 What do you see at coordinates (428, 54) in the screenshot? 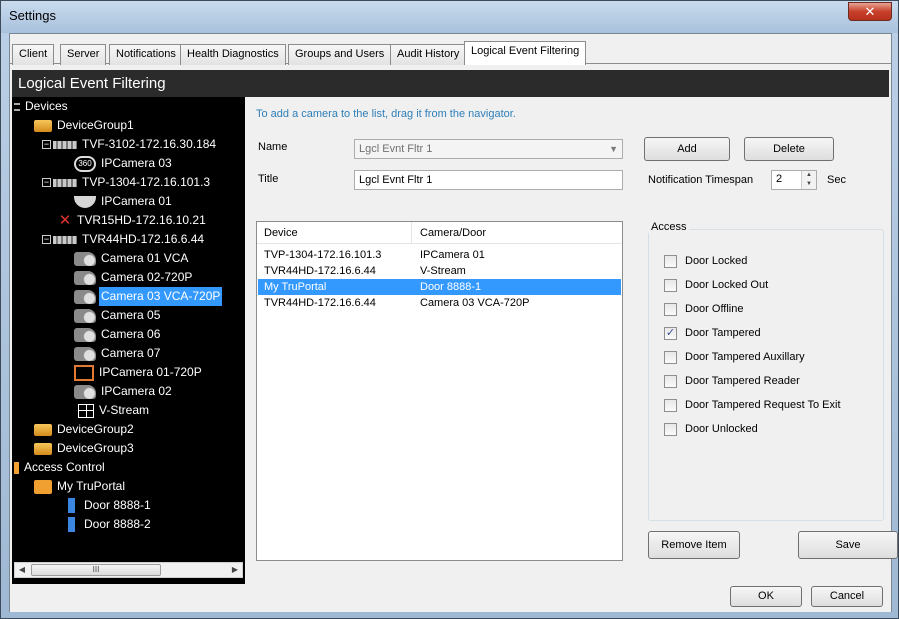
I see `tab-audit-history: Audit History` at bounding box center [428, 54].